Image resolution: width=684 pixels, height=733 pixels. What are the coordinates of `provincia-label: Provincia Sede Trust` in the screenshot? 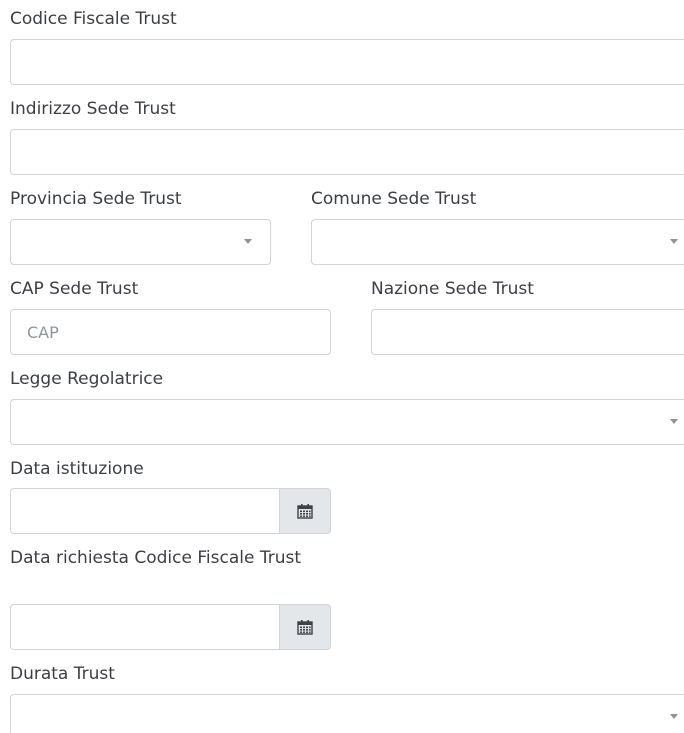 It's located at (96, 199).